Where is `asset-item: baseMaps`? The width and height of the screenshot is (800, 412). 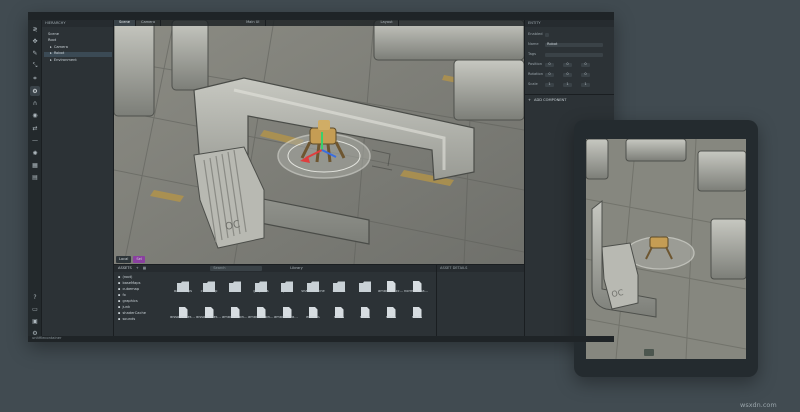
asset-item: baseMaps is located at coordinates (183, 285).